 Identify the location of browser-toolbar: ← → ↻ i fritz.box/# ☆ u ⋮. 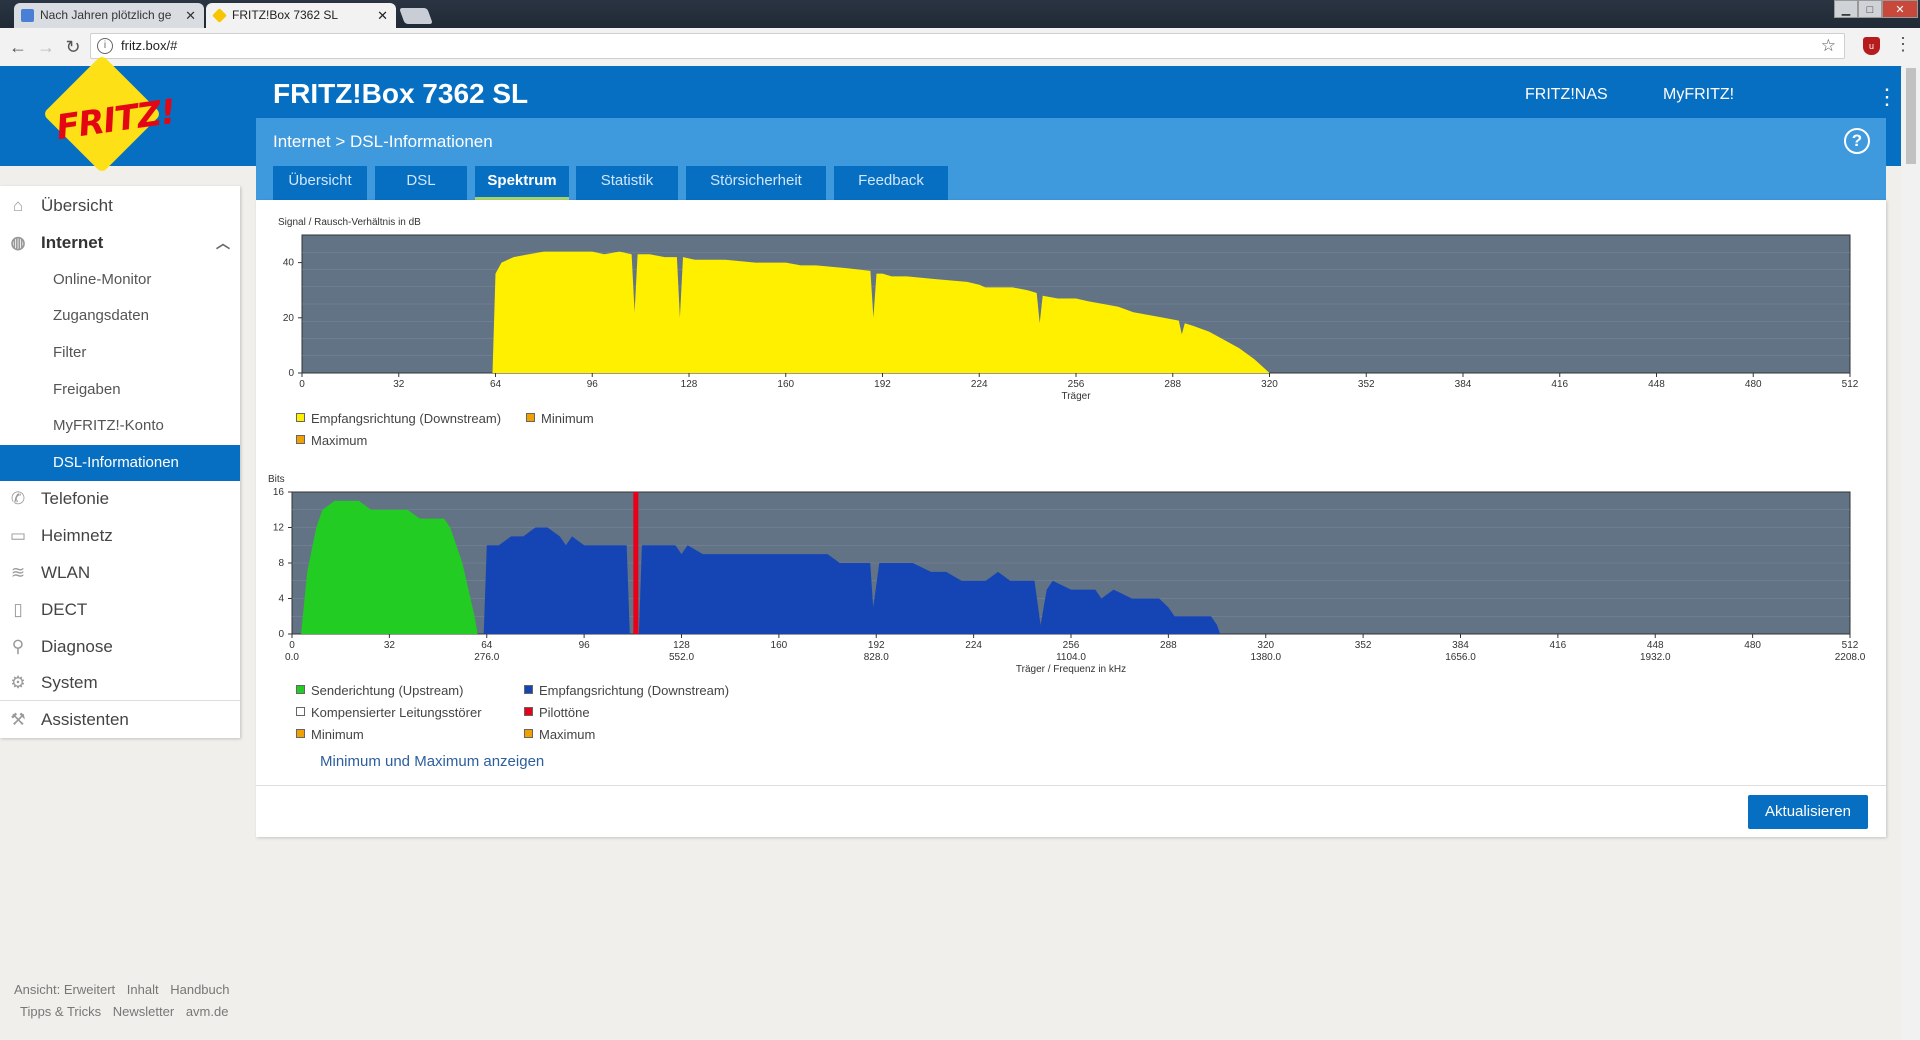
(960, 47).